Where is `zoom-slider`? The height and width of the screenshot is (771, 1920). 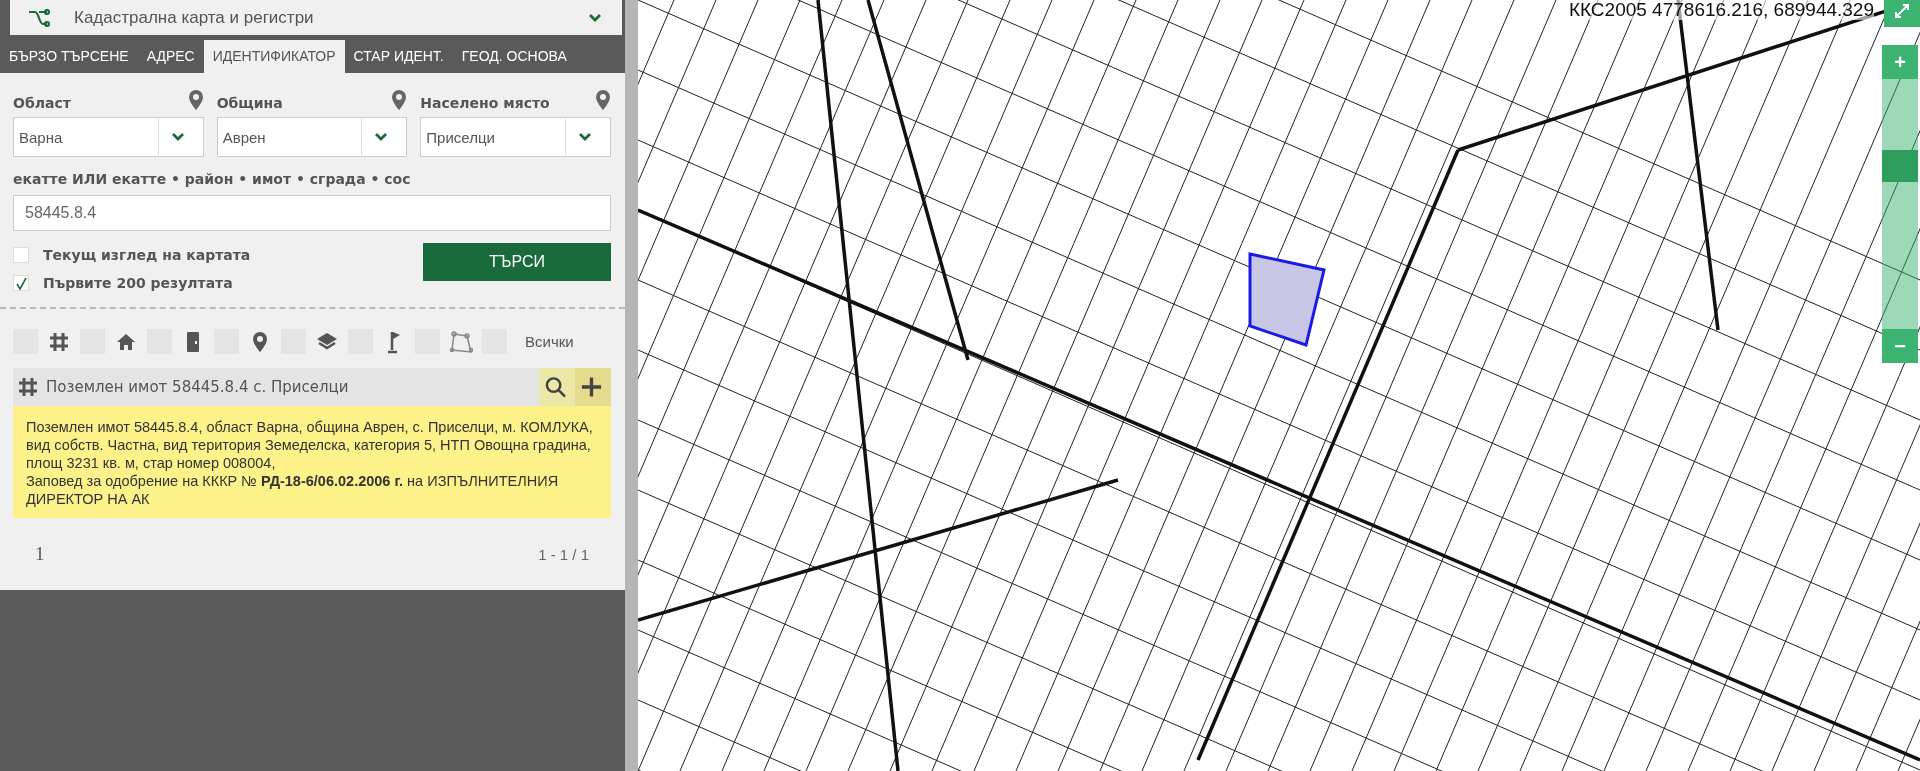 zoom-slider is located at coordinates (1900, 204).